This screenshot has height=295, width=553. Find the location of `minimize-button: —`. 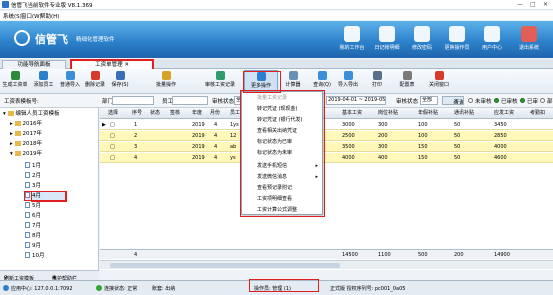

minimize-button: — is located at coordinates (520, 4).